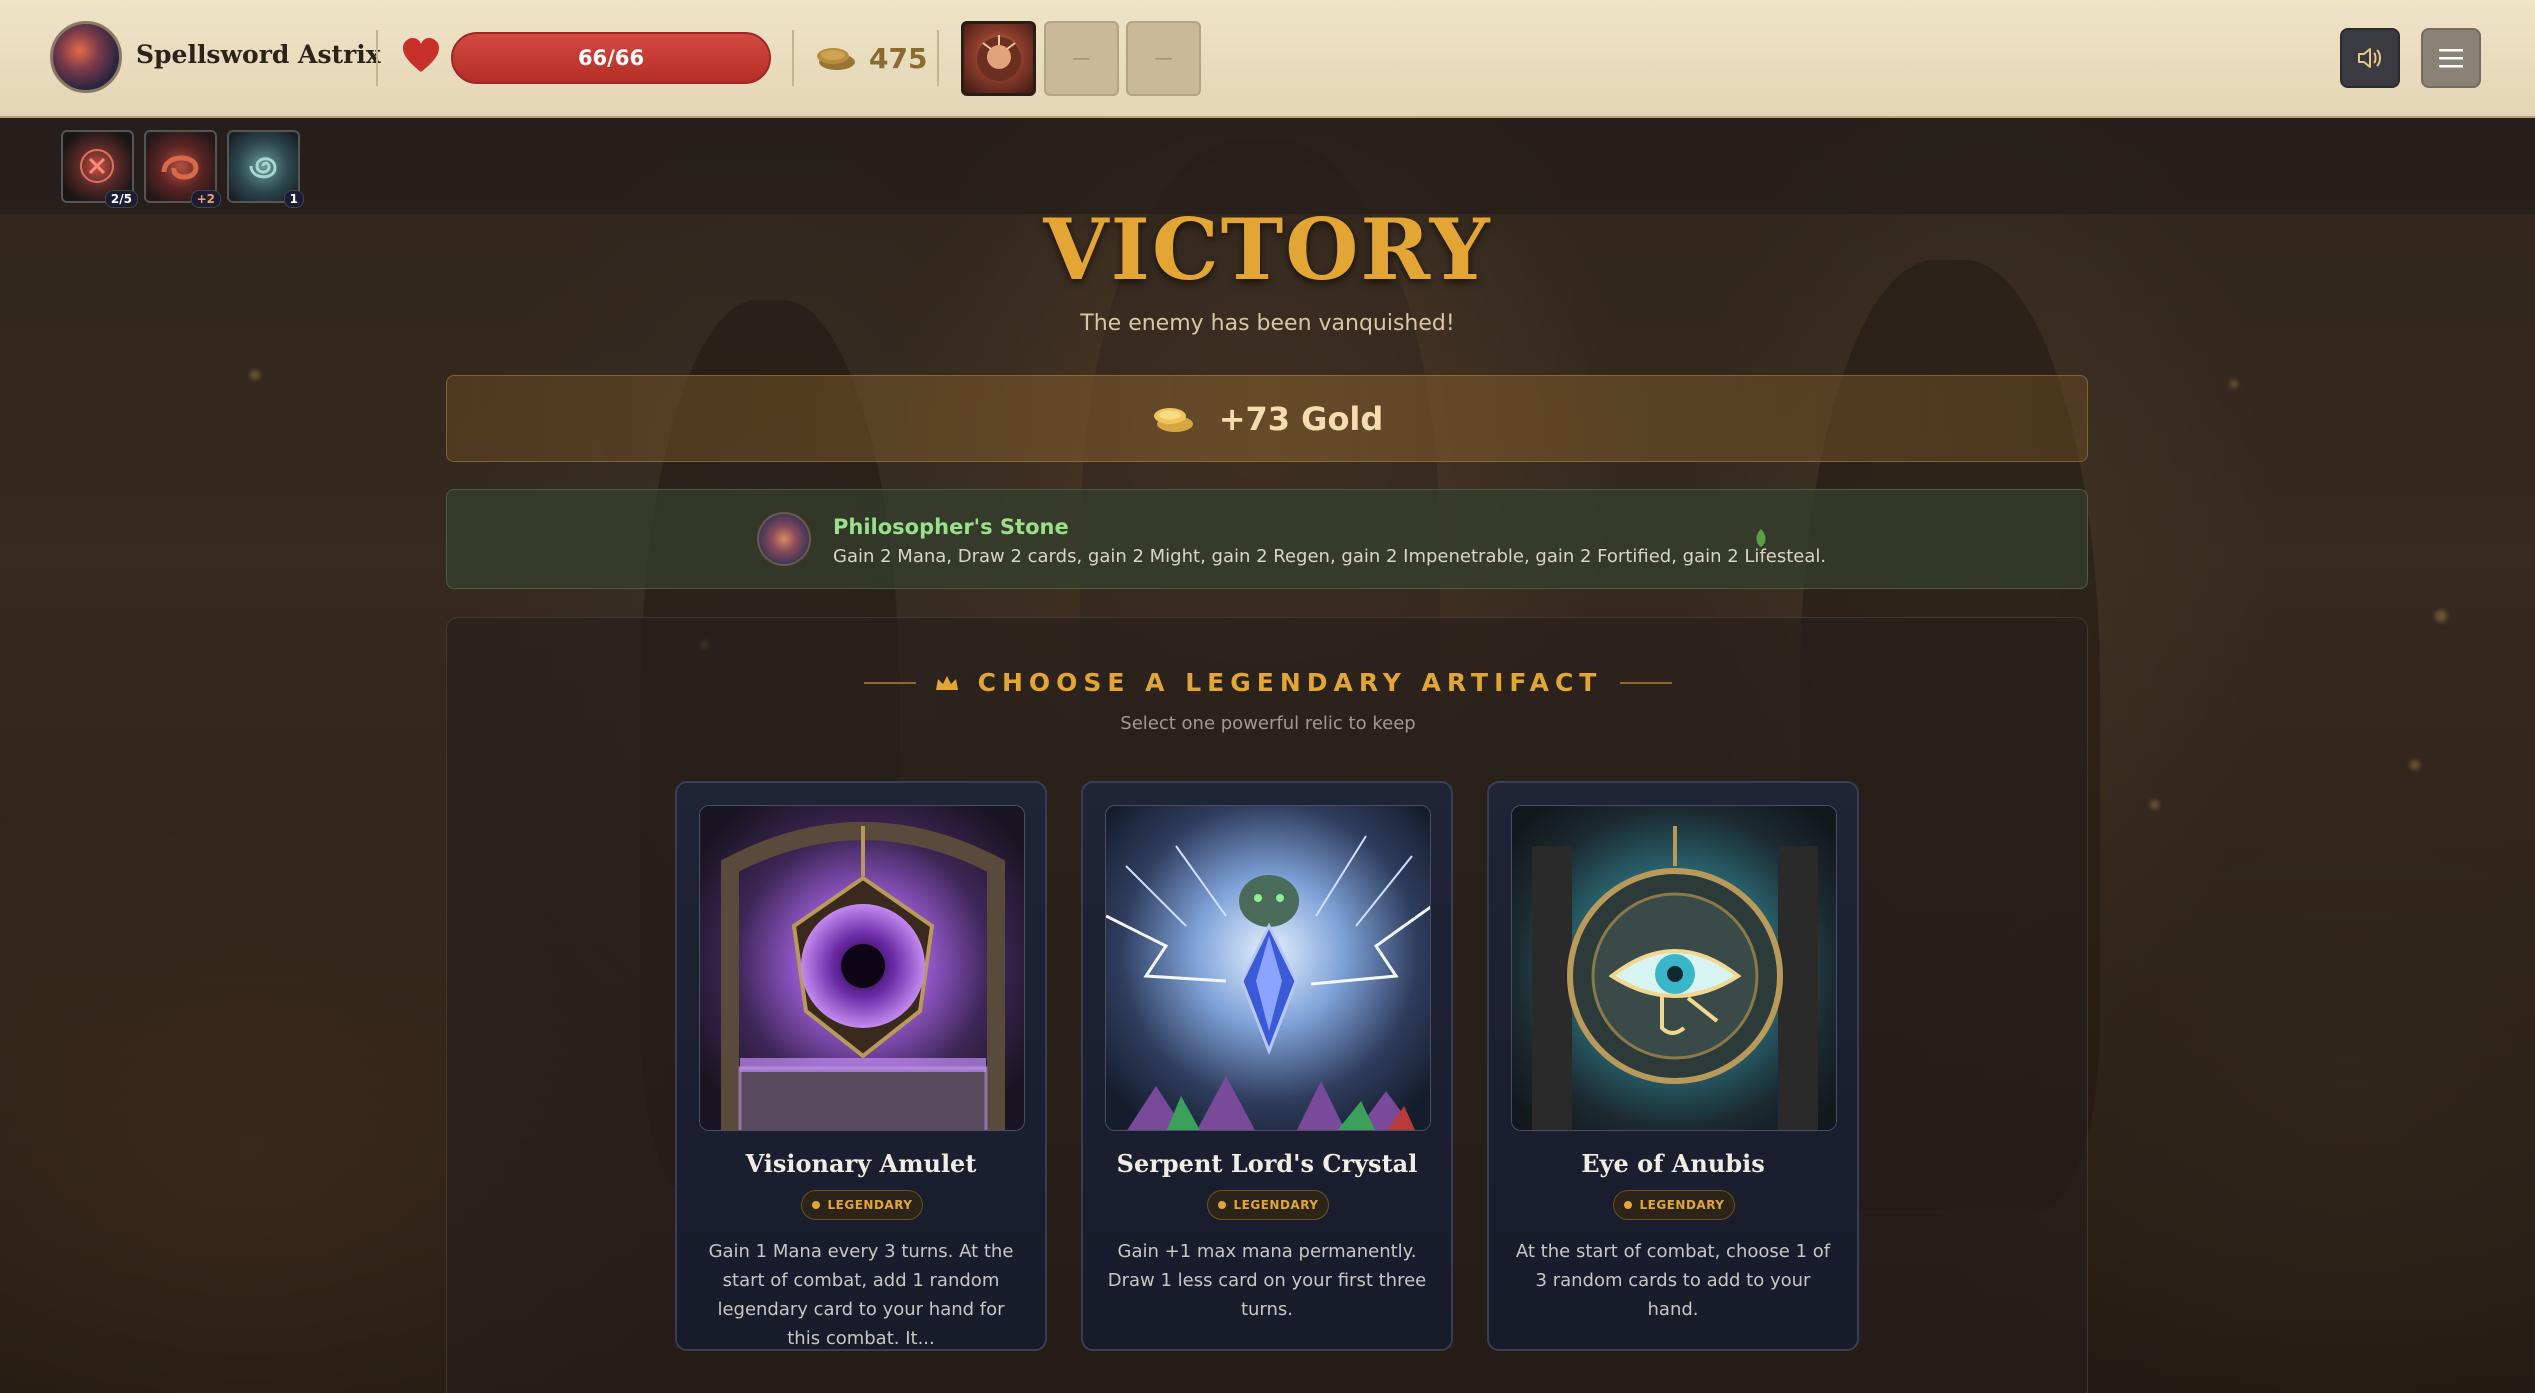  I want to click on relic-portrait-icon, so click(998, 57).